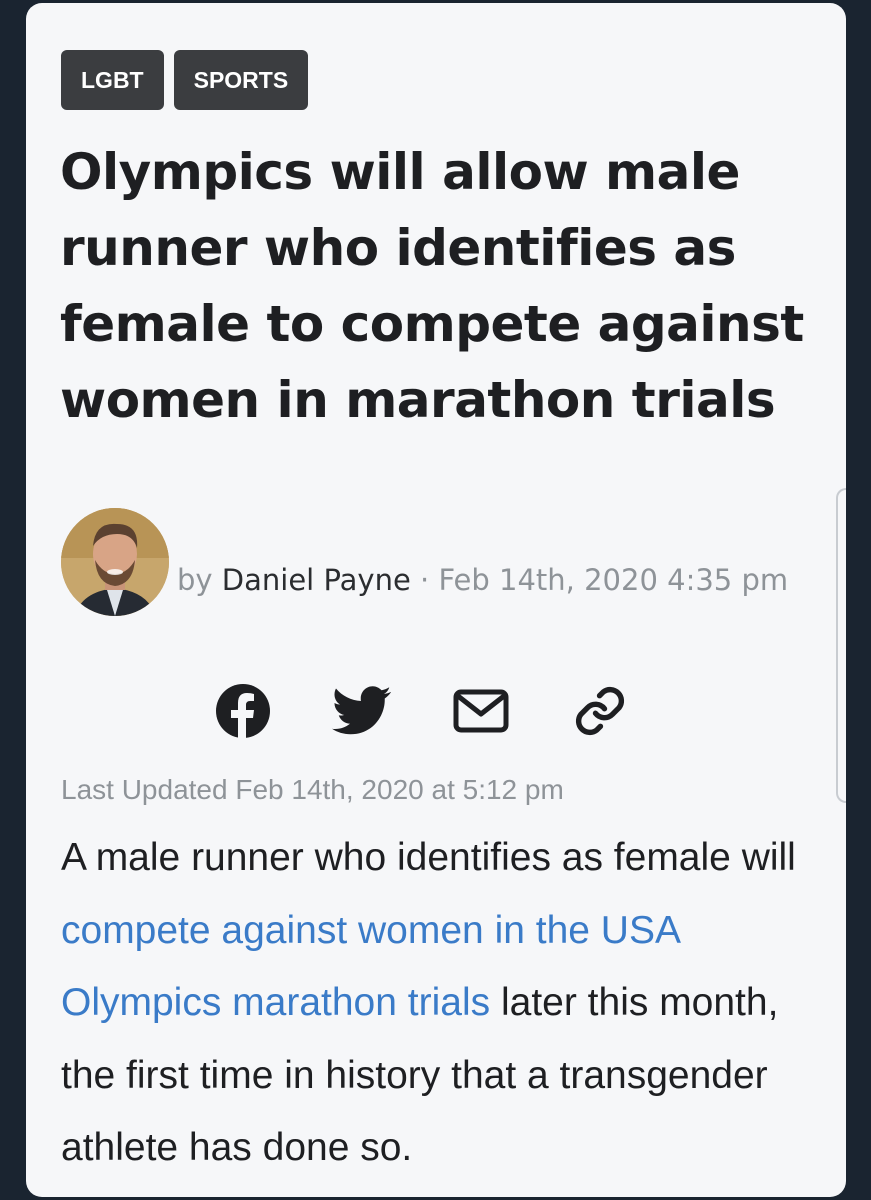 The image size is (871, 1200). What do you see at coordinates (481, 711) in the screenshot?
I see `email-icon` at bounding box center [481, 711].